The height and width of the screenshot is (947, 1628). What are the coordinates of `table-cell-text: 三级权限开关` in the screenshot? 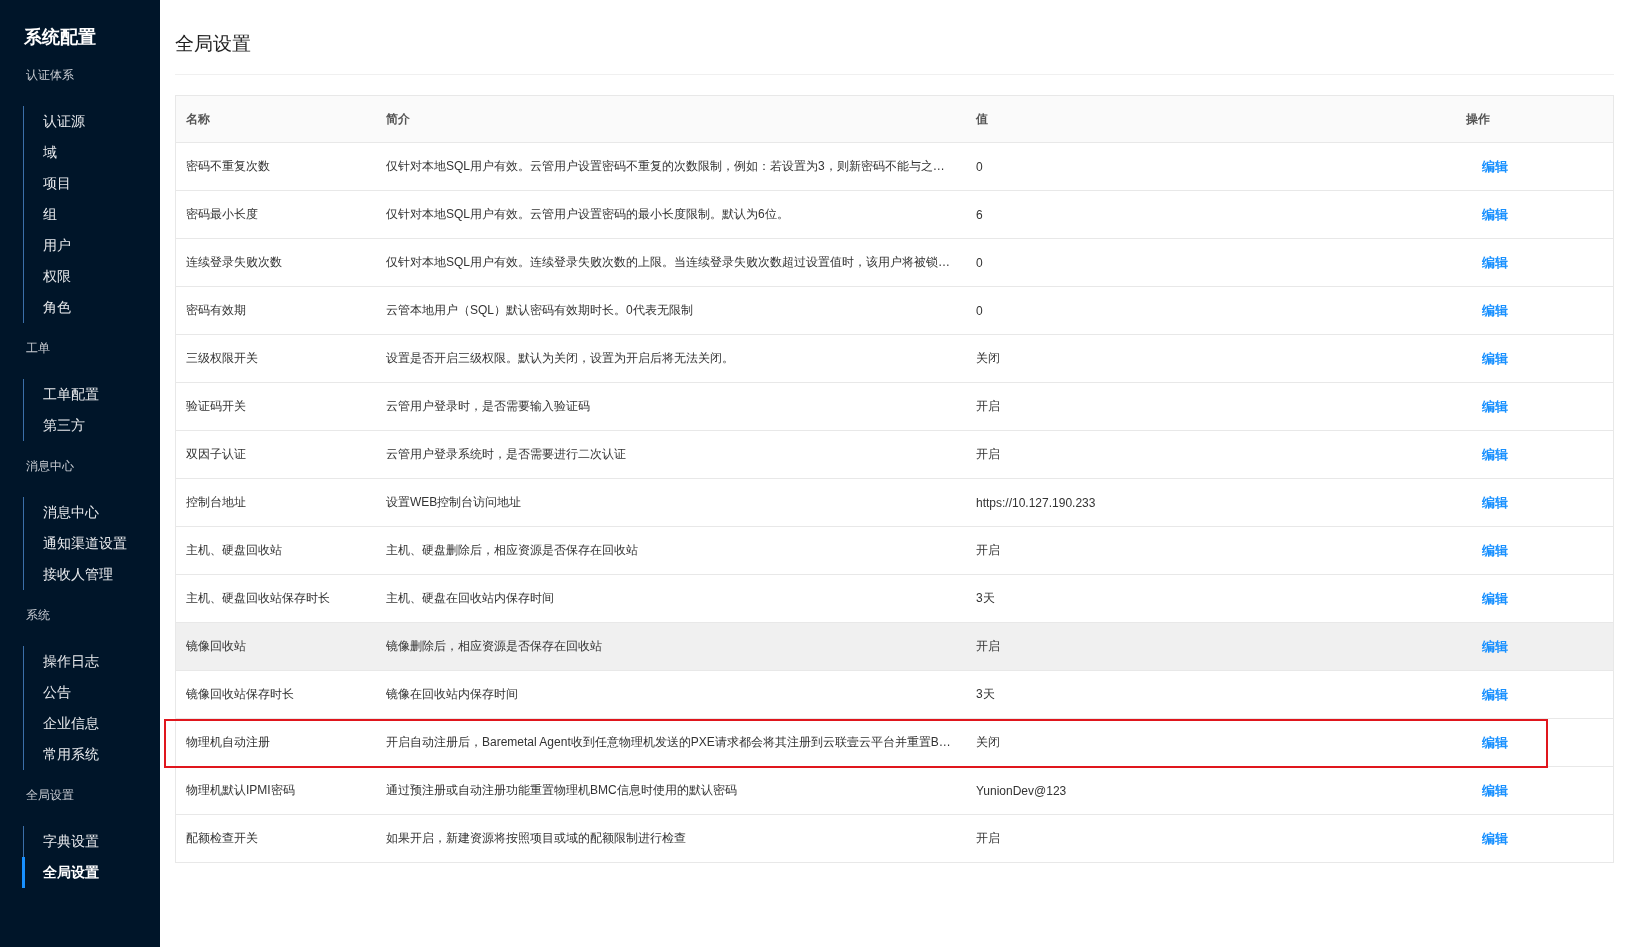 It's located at (222, 358).